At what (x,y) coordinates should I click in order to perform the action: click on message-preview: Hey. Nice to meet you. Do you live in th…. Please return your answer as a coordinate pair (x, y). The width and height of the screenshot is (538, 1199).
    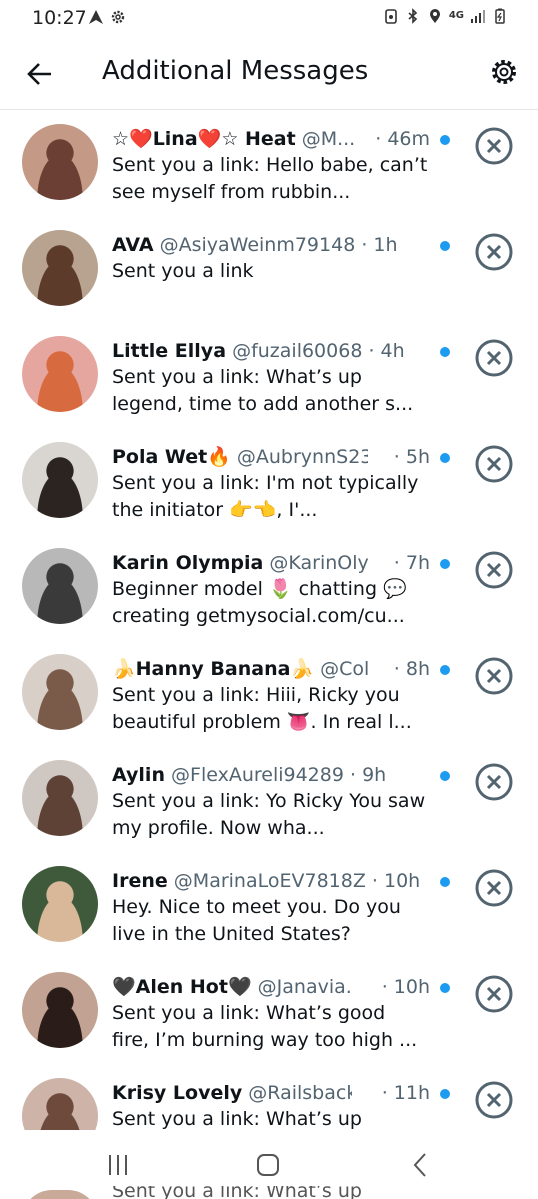
    Looking at the image, I should click on (256, 920).